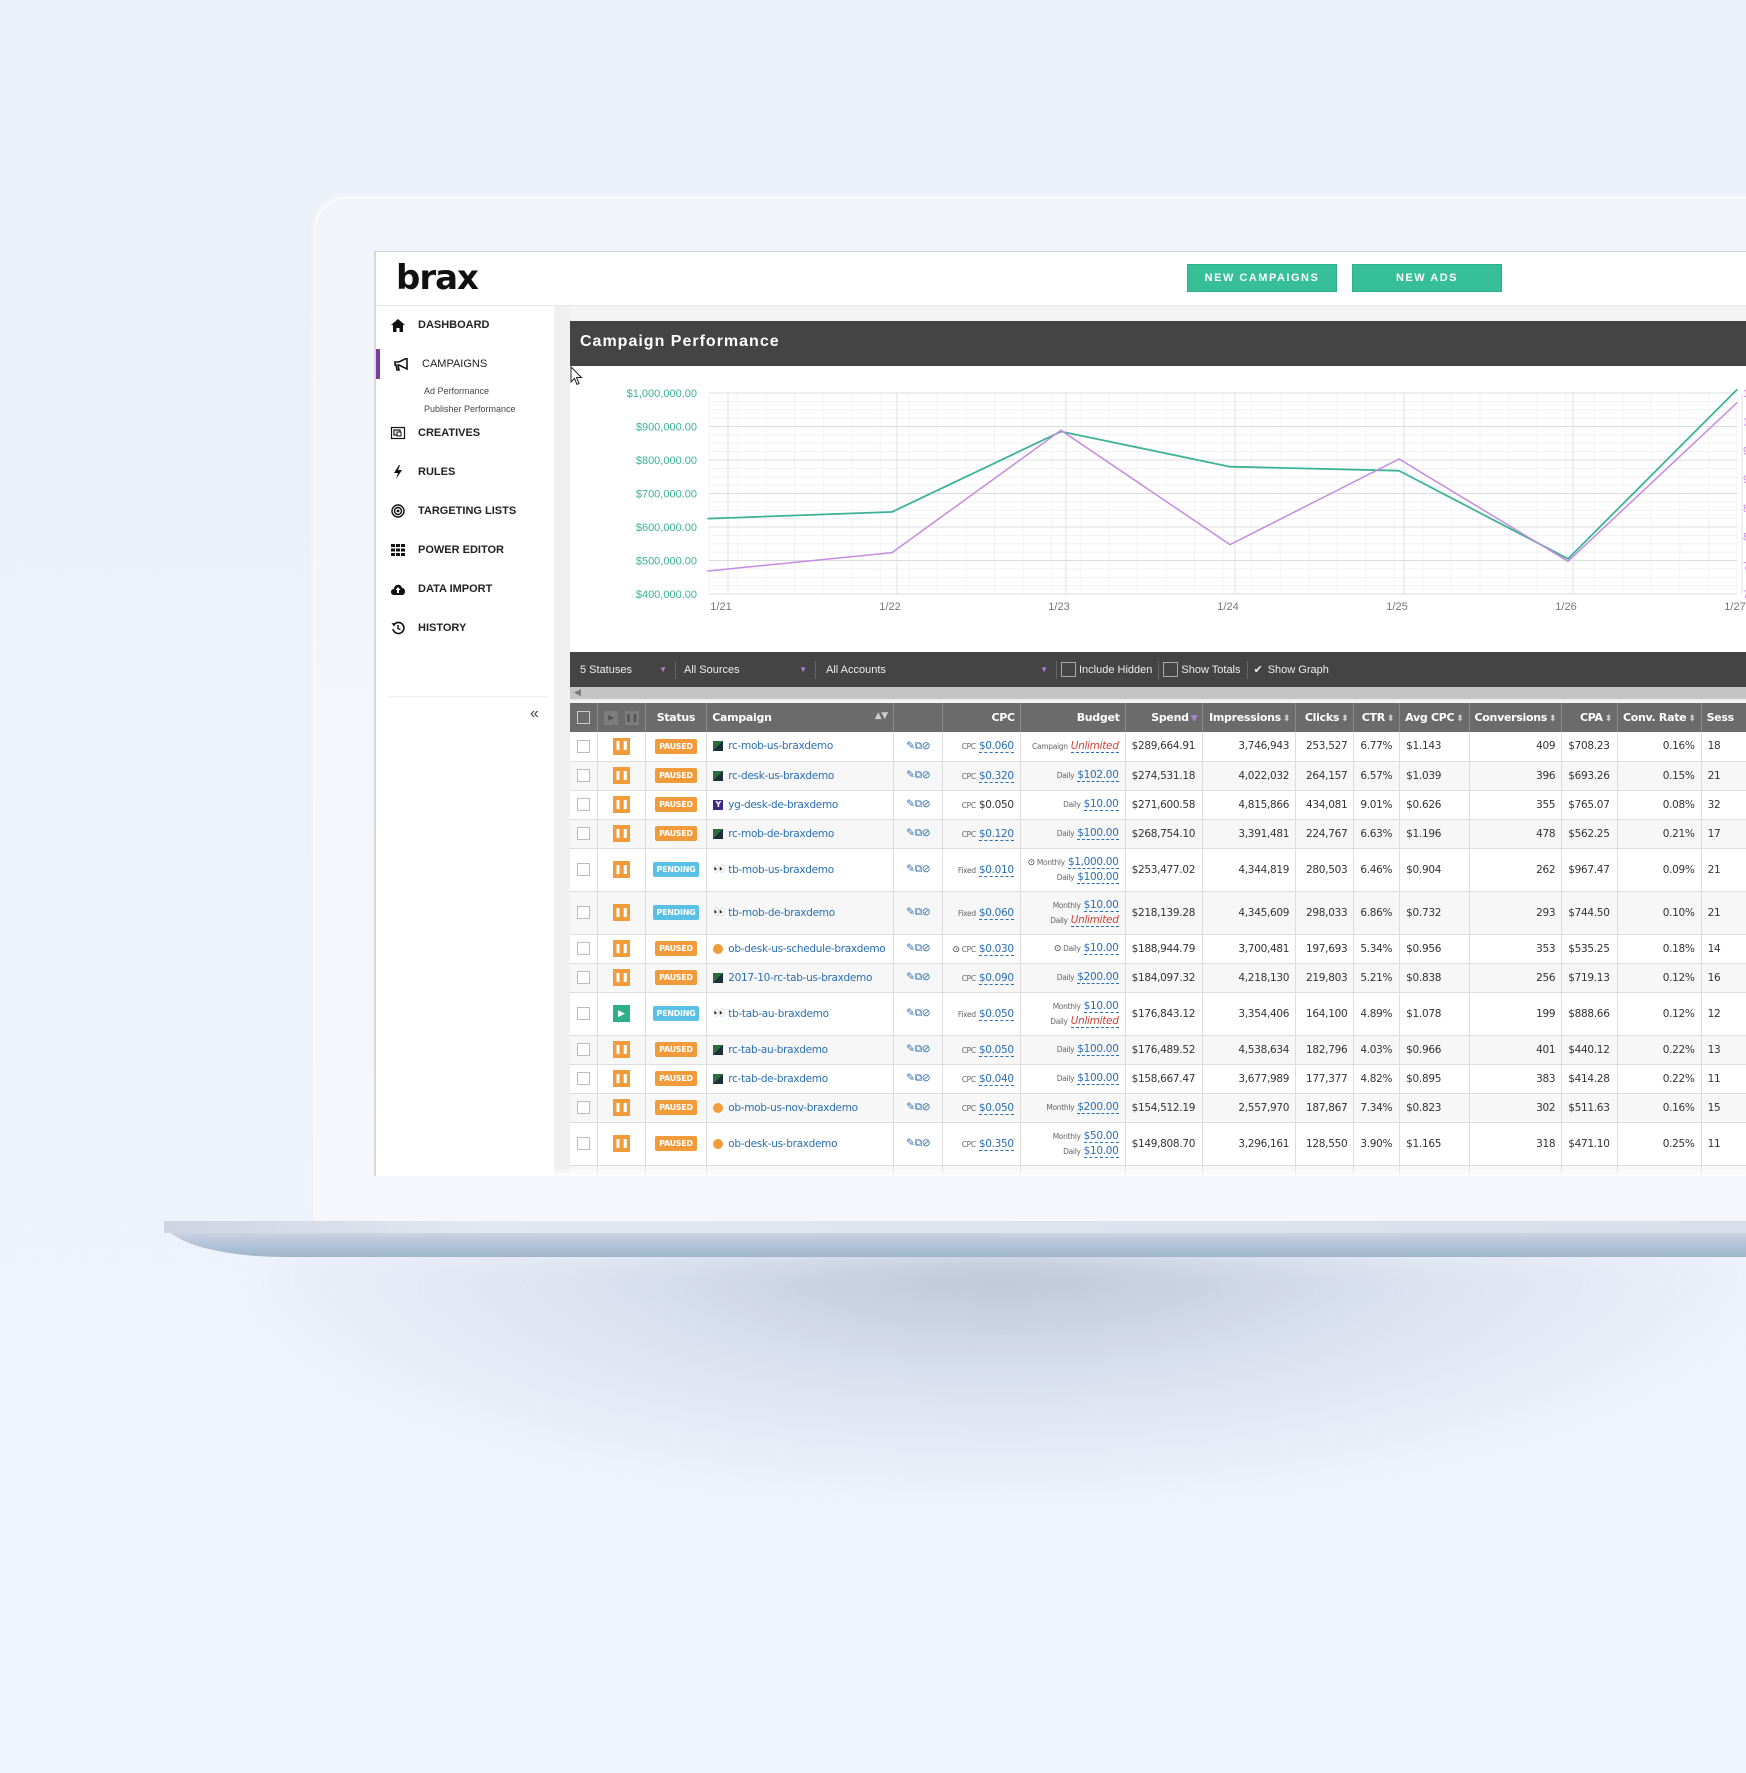 The image size is (1746, 1773). What do you see at coordinates (996, 834) in the screenshot?
I see `cpc-value-link: $0.120` at bounding box center [996, 834].